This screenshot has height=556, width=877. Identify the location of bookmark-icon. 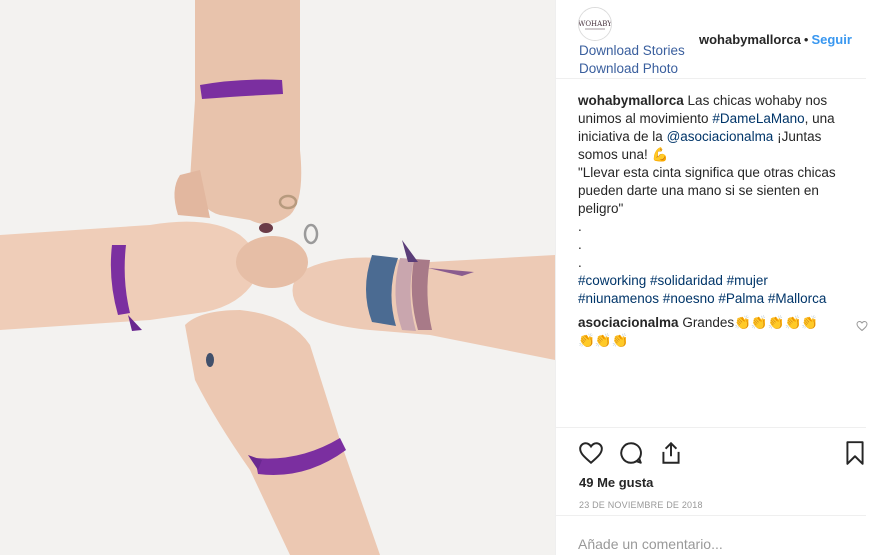
(855, 453).